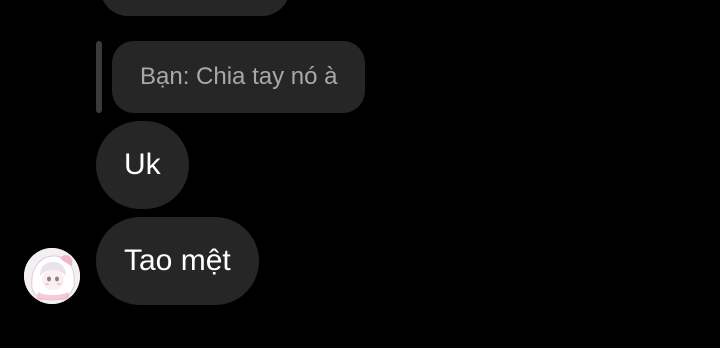 Image resolution: width=720 pixels, height=348 pixels. I want to click on replied-message-text: Bạn: Chia tay nó à, so click(239, 76).